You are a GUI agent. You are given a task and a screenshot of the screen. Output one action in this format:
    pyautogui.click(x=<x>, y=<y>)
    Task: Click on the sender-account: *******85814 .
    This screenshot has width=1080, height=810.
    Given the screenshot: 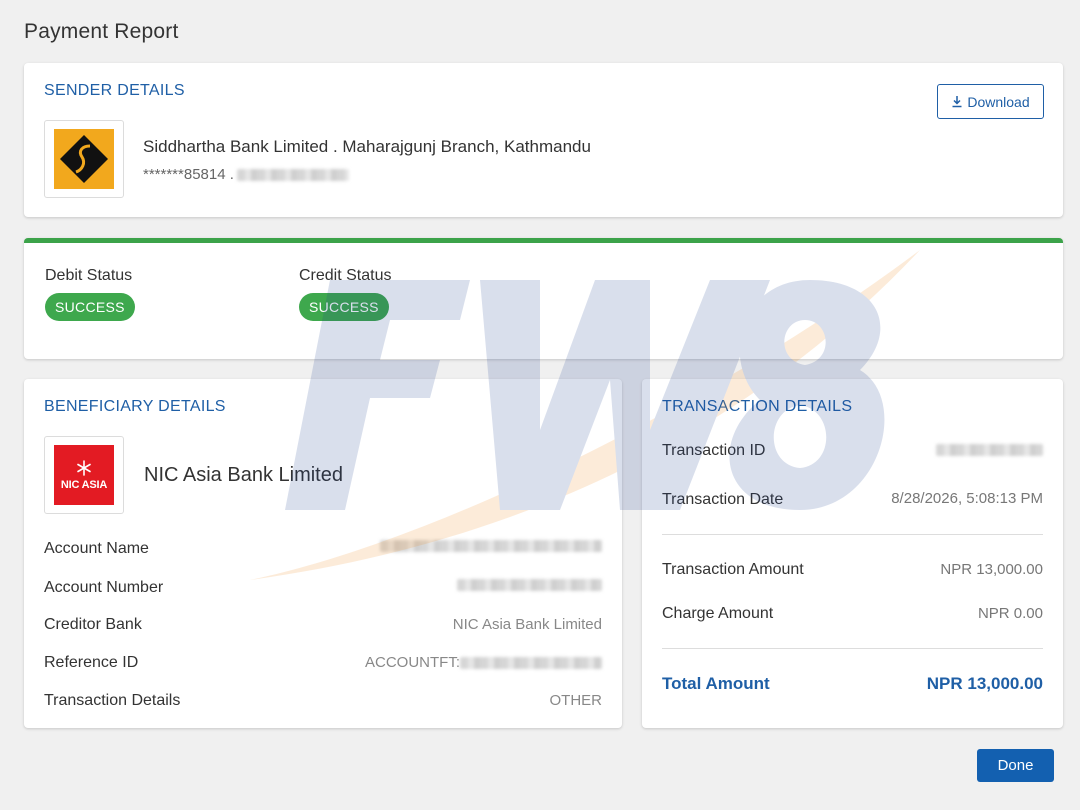 What is the action you would take?
    pyautogui.click(x=246, y=174)
    